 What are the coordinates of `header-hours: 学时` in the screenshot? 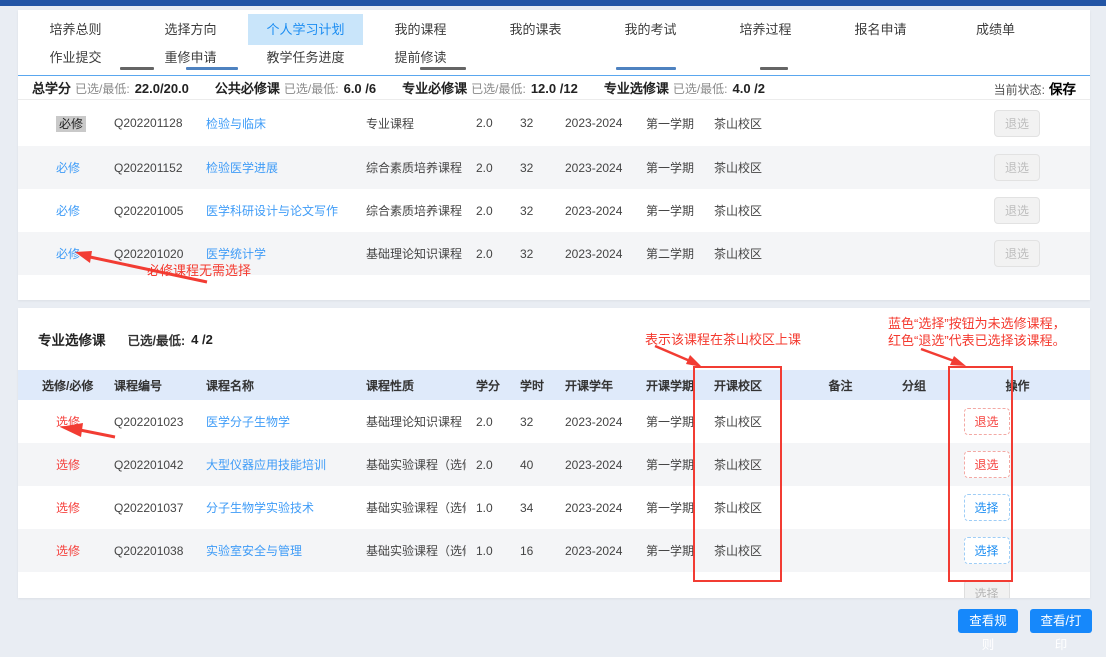 It's located at (532, 385).